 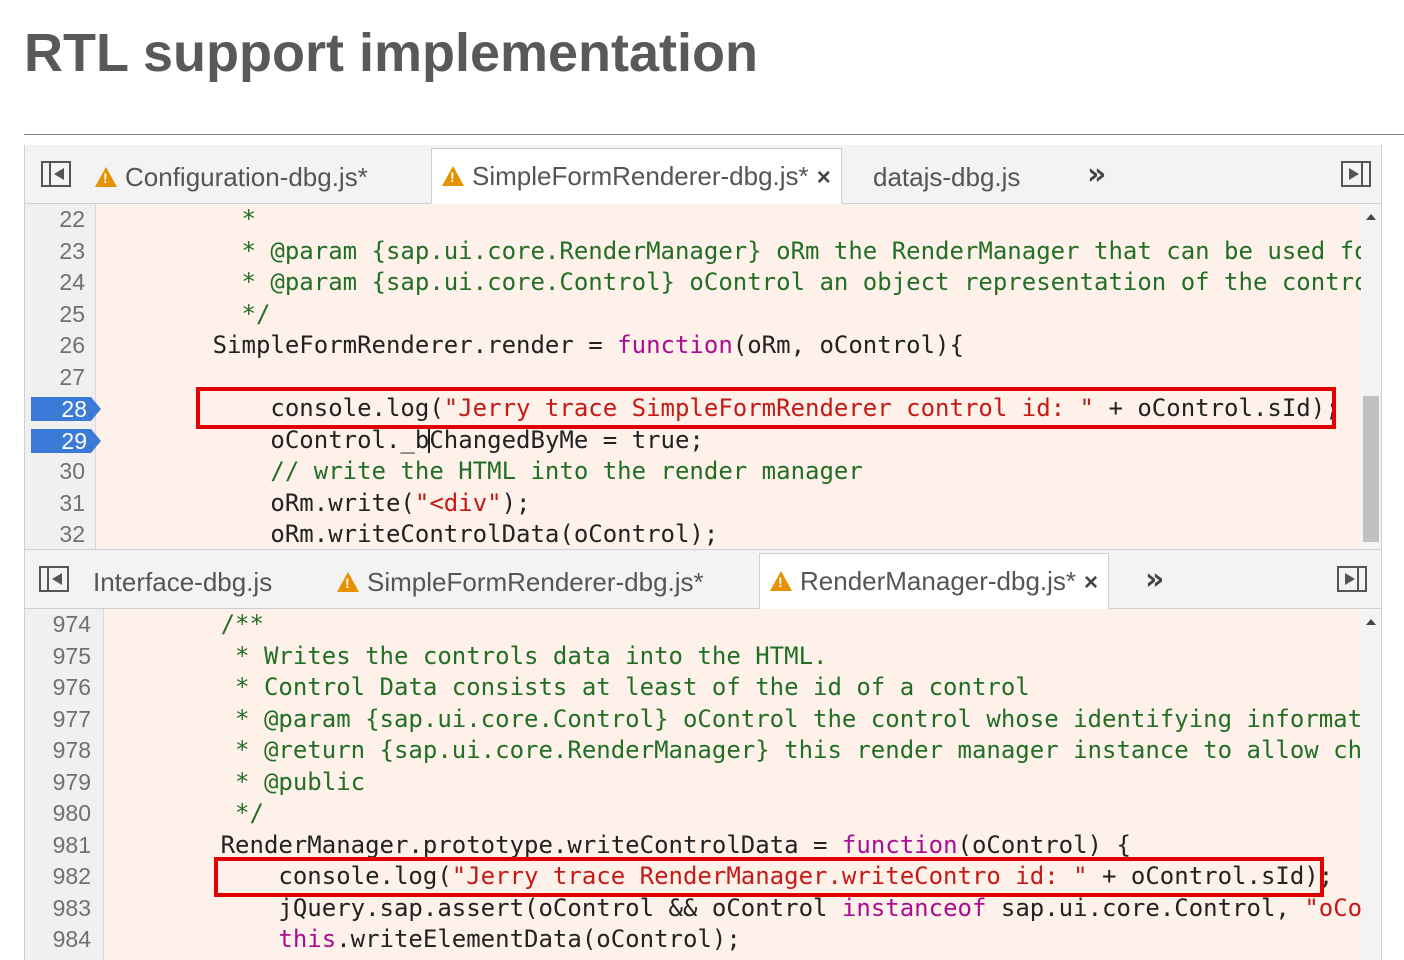 I want to click on tab-configuration-dbg: Configuration-dbg.js*, so click(x=231, y=175).